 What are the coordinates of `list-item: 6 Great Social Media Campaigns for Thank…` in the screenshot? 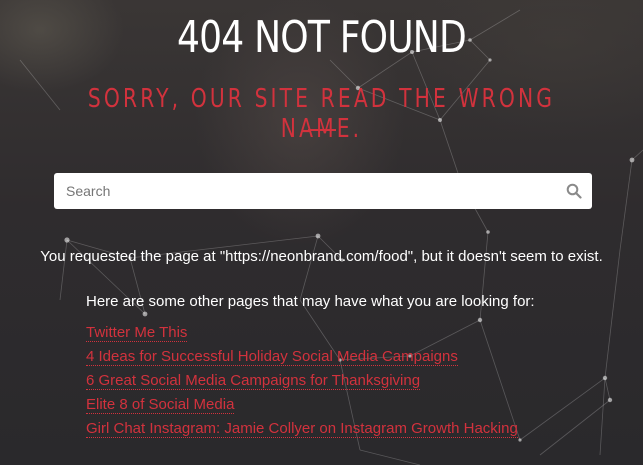 It's located at (302, 383).